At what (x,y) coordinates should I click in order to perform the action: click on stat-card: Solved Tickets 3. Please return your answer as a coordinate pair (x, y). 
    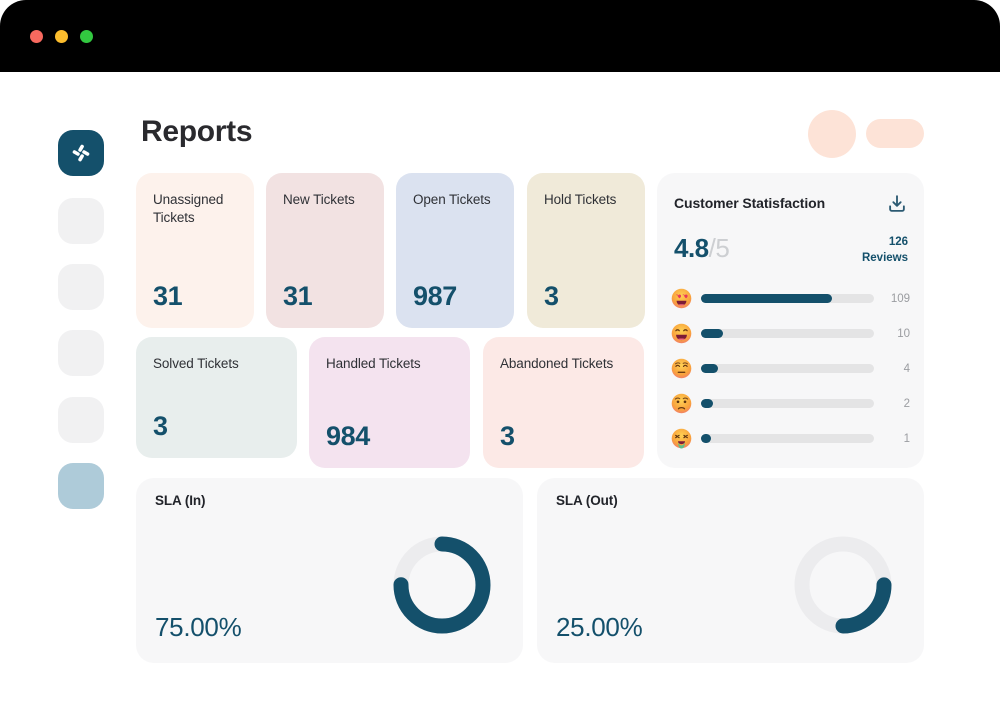
    Looking at the image, I should click on (216, 397).